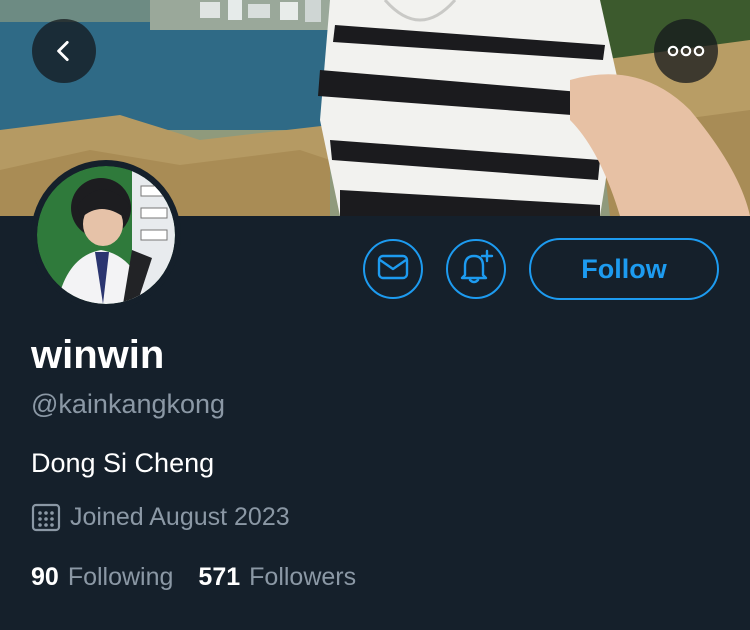 The height and width of the screenshot is (630, 750). Describe the element at coordinates (45, 577) in the screenshot. I see `following-count: 90` at that location.